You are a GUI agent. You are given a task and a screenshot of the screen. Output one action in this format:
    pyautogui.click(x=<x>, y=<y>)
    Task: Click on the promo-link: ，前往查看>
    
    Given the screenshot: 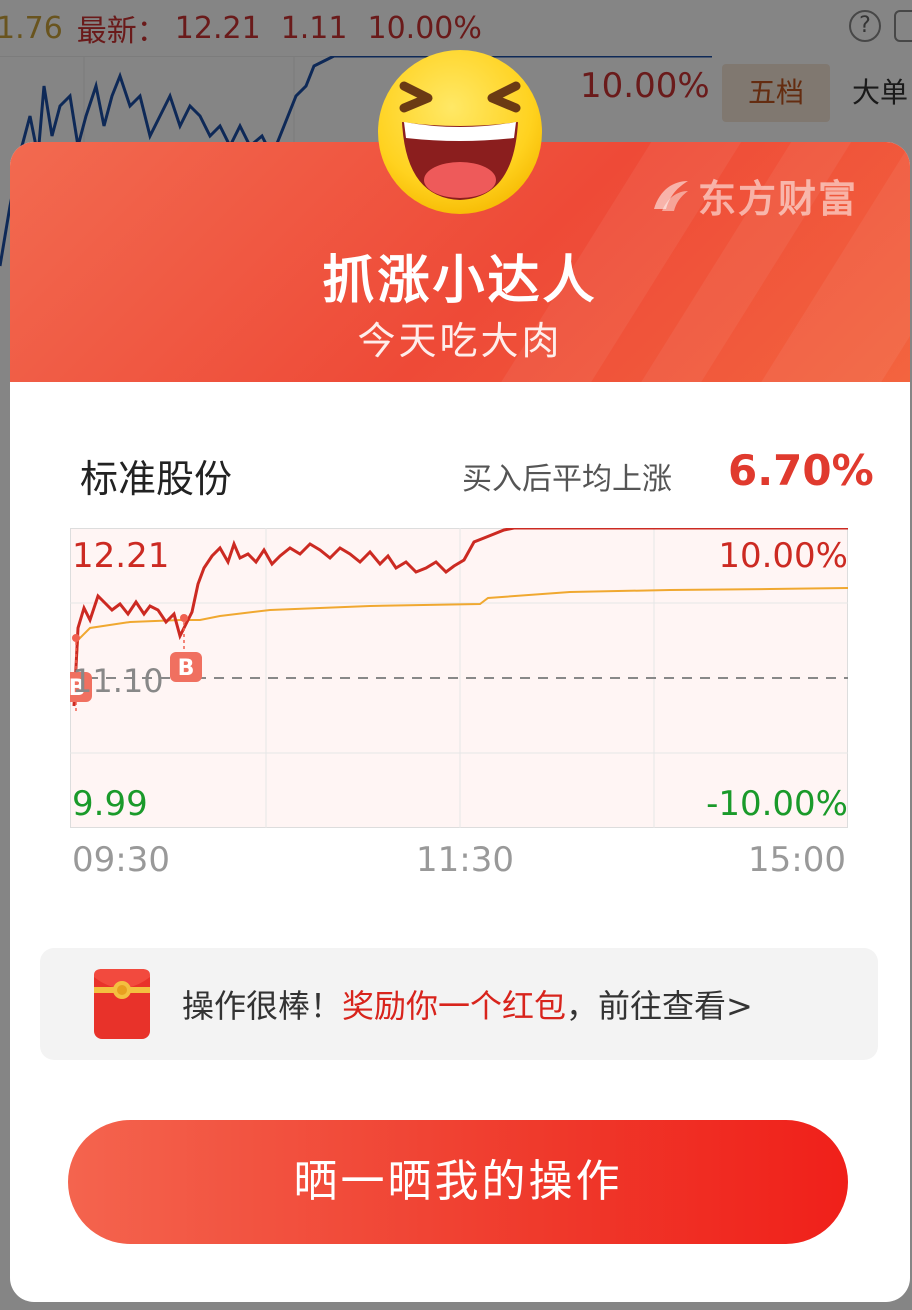 What is the action you would take?
    pyautogui.click(x=659, y=1004)
    